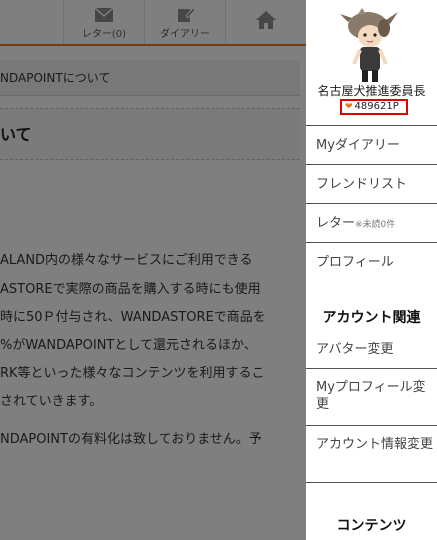 The height and width of the screenshot is (540, 437). Describe the element at coordinates (371, 526) in the screenshot. I see `contents-heading: コンテンツ` at that location.